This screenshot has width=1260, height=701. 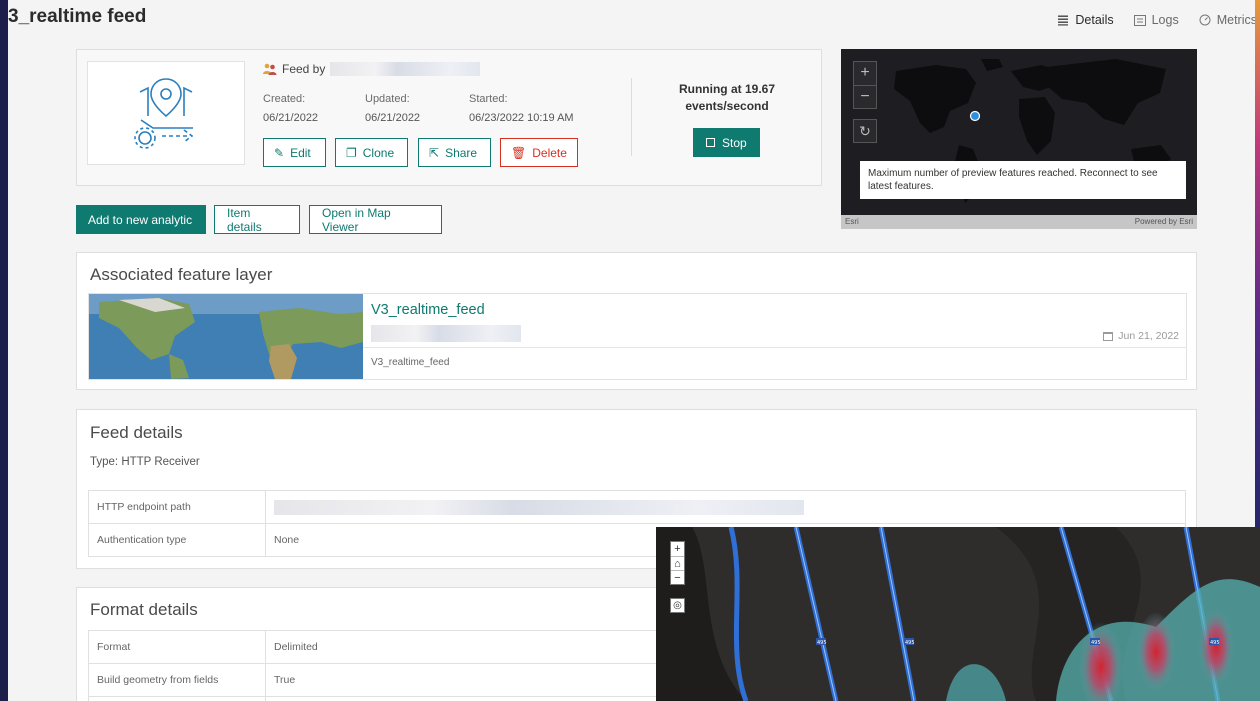 What do you see at coordinates (1063, 20) in the screenshot?
I see `details-icon` at bounding box center [1063, 20].